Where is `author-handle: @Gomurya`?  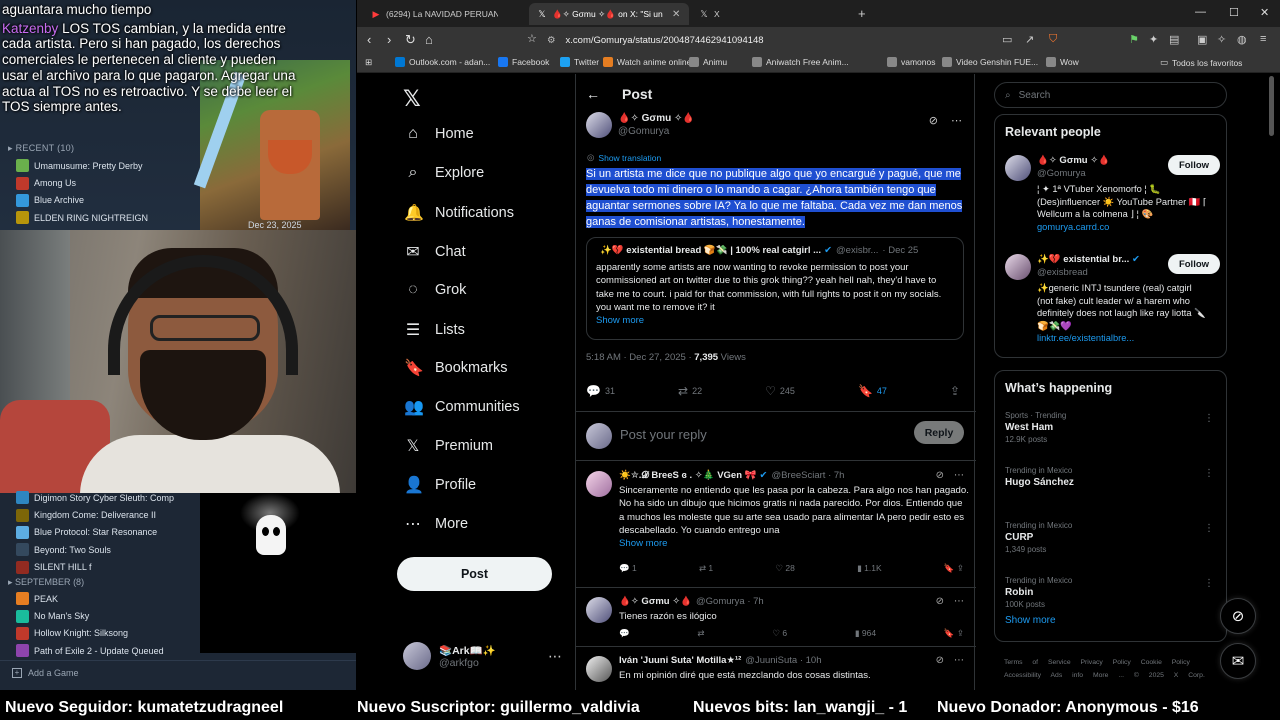
author-handle: @Gomurya is located at coordinates (656, 131).